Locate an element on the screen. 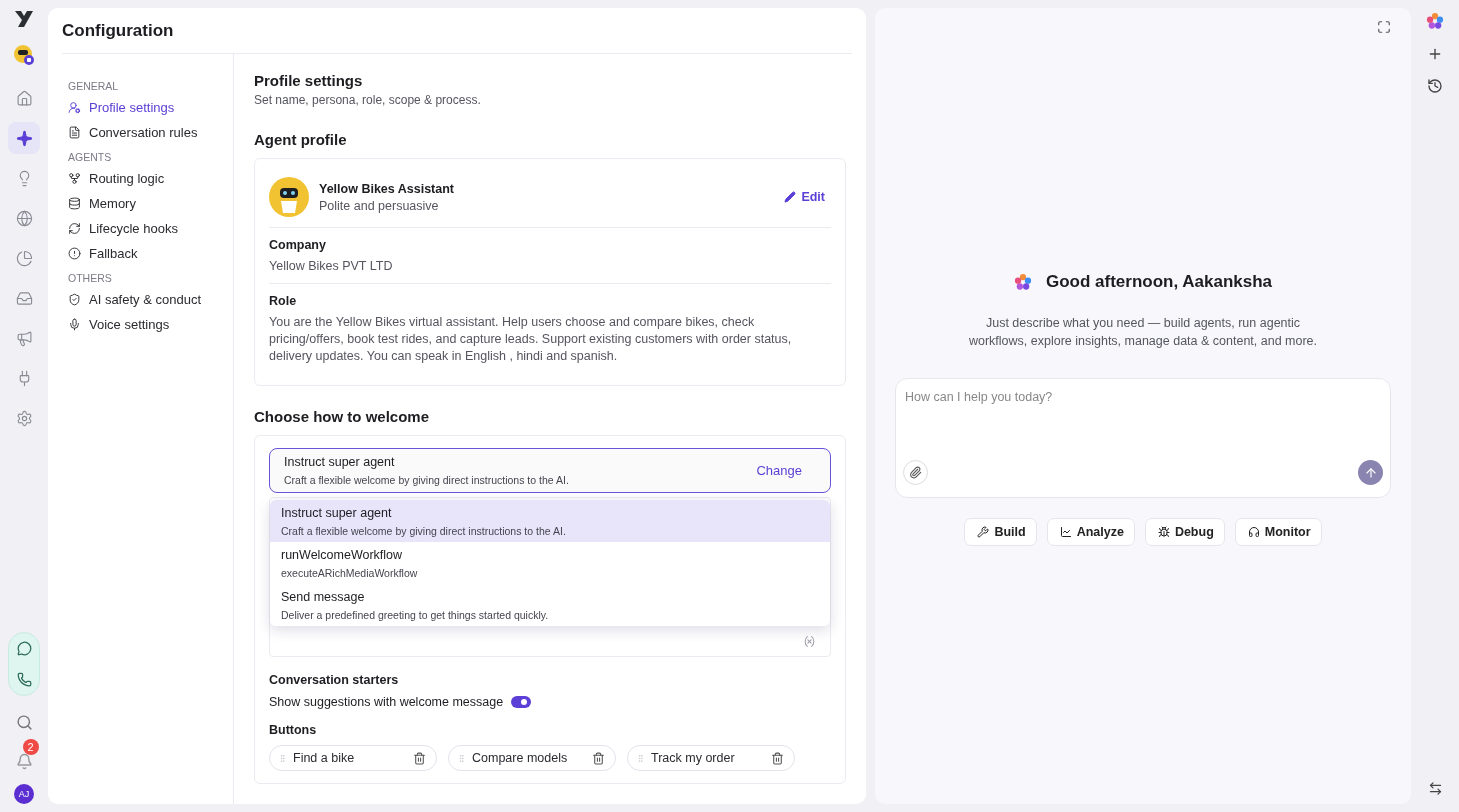 This screenshot has width=1459, height=812. tools-icon is located at coordinates (983, 532).